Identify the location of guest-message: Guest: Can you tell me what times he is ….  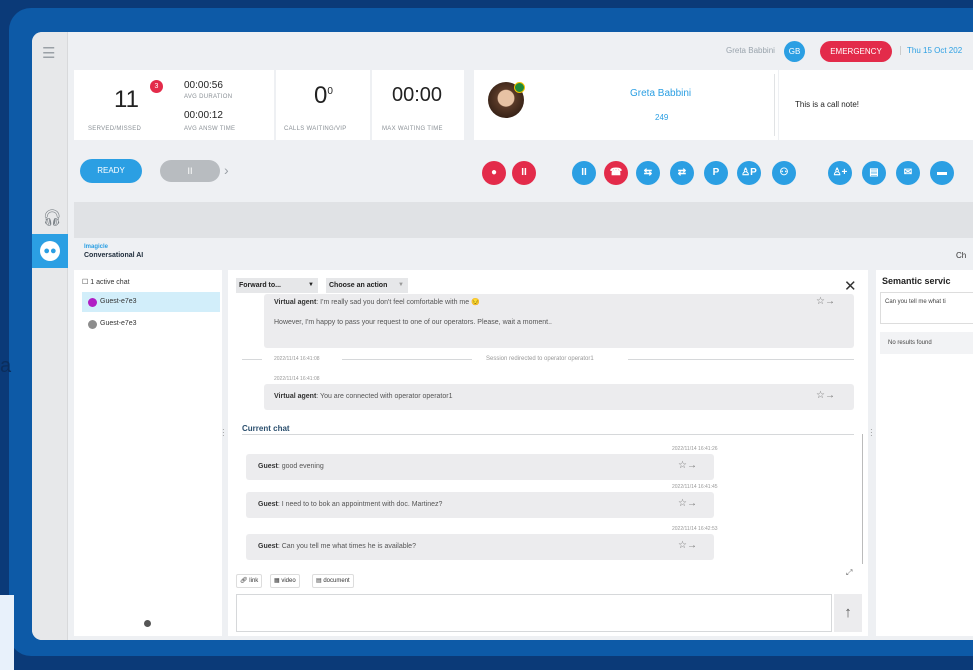
(480, 547).